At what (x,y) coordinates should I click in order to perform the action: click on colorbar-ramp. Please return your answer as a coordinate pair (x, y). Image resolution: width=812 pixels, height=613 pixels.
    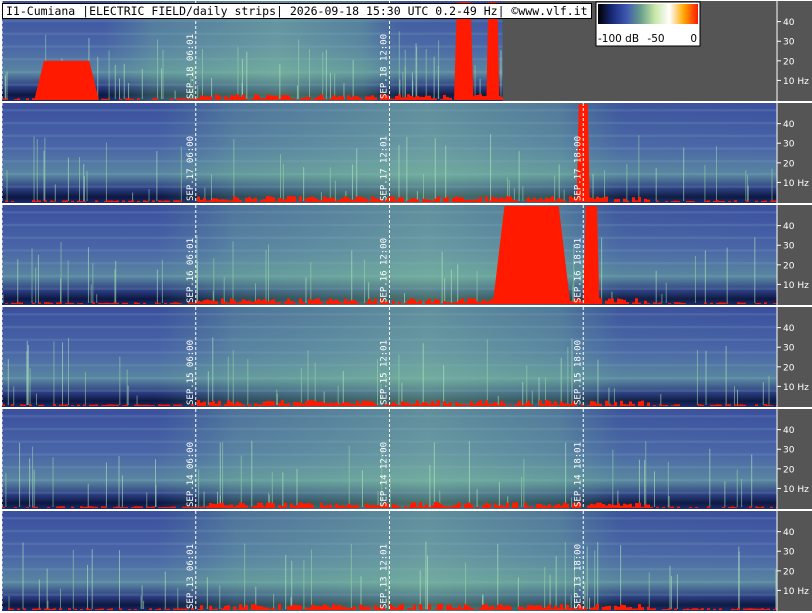
    Looking at the image, I should click on (648, 14).